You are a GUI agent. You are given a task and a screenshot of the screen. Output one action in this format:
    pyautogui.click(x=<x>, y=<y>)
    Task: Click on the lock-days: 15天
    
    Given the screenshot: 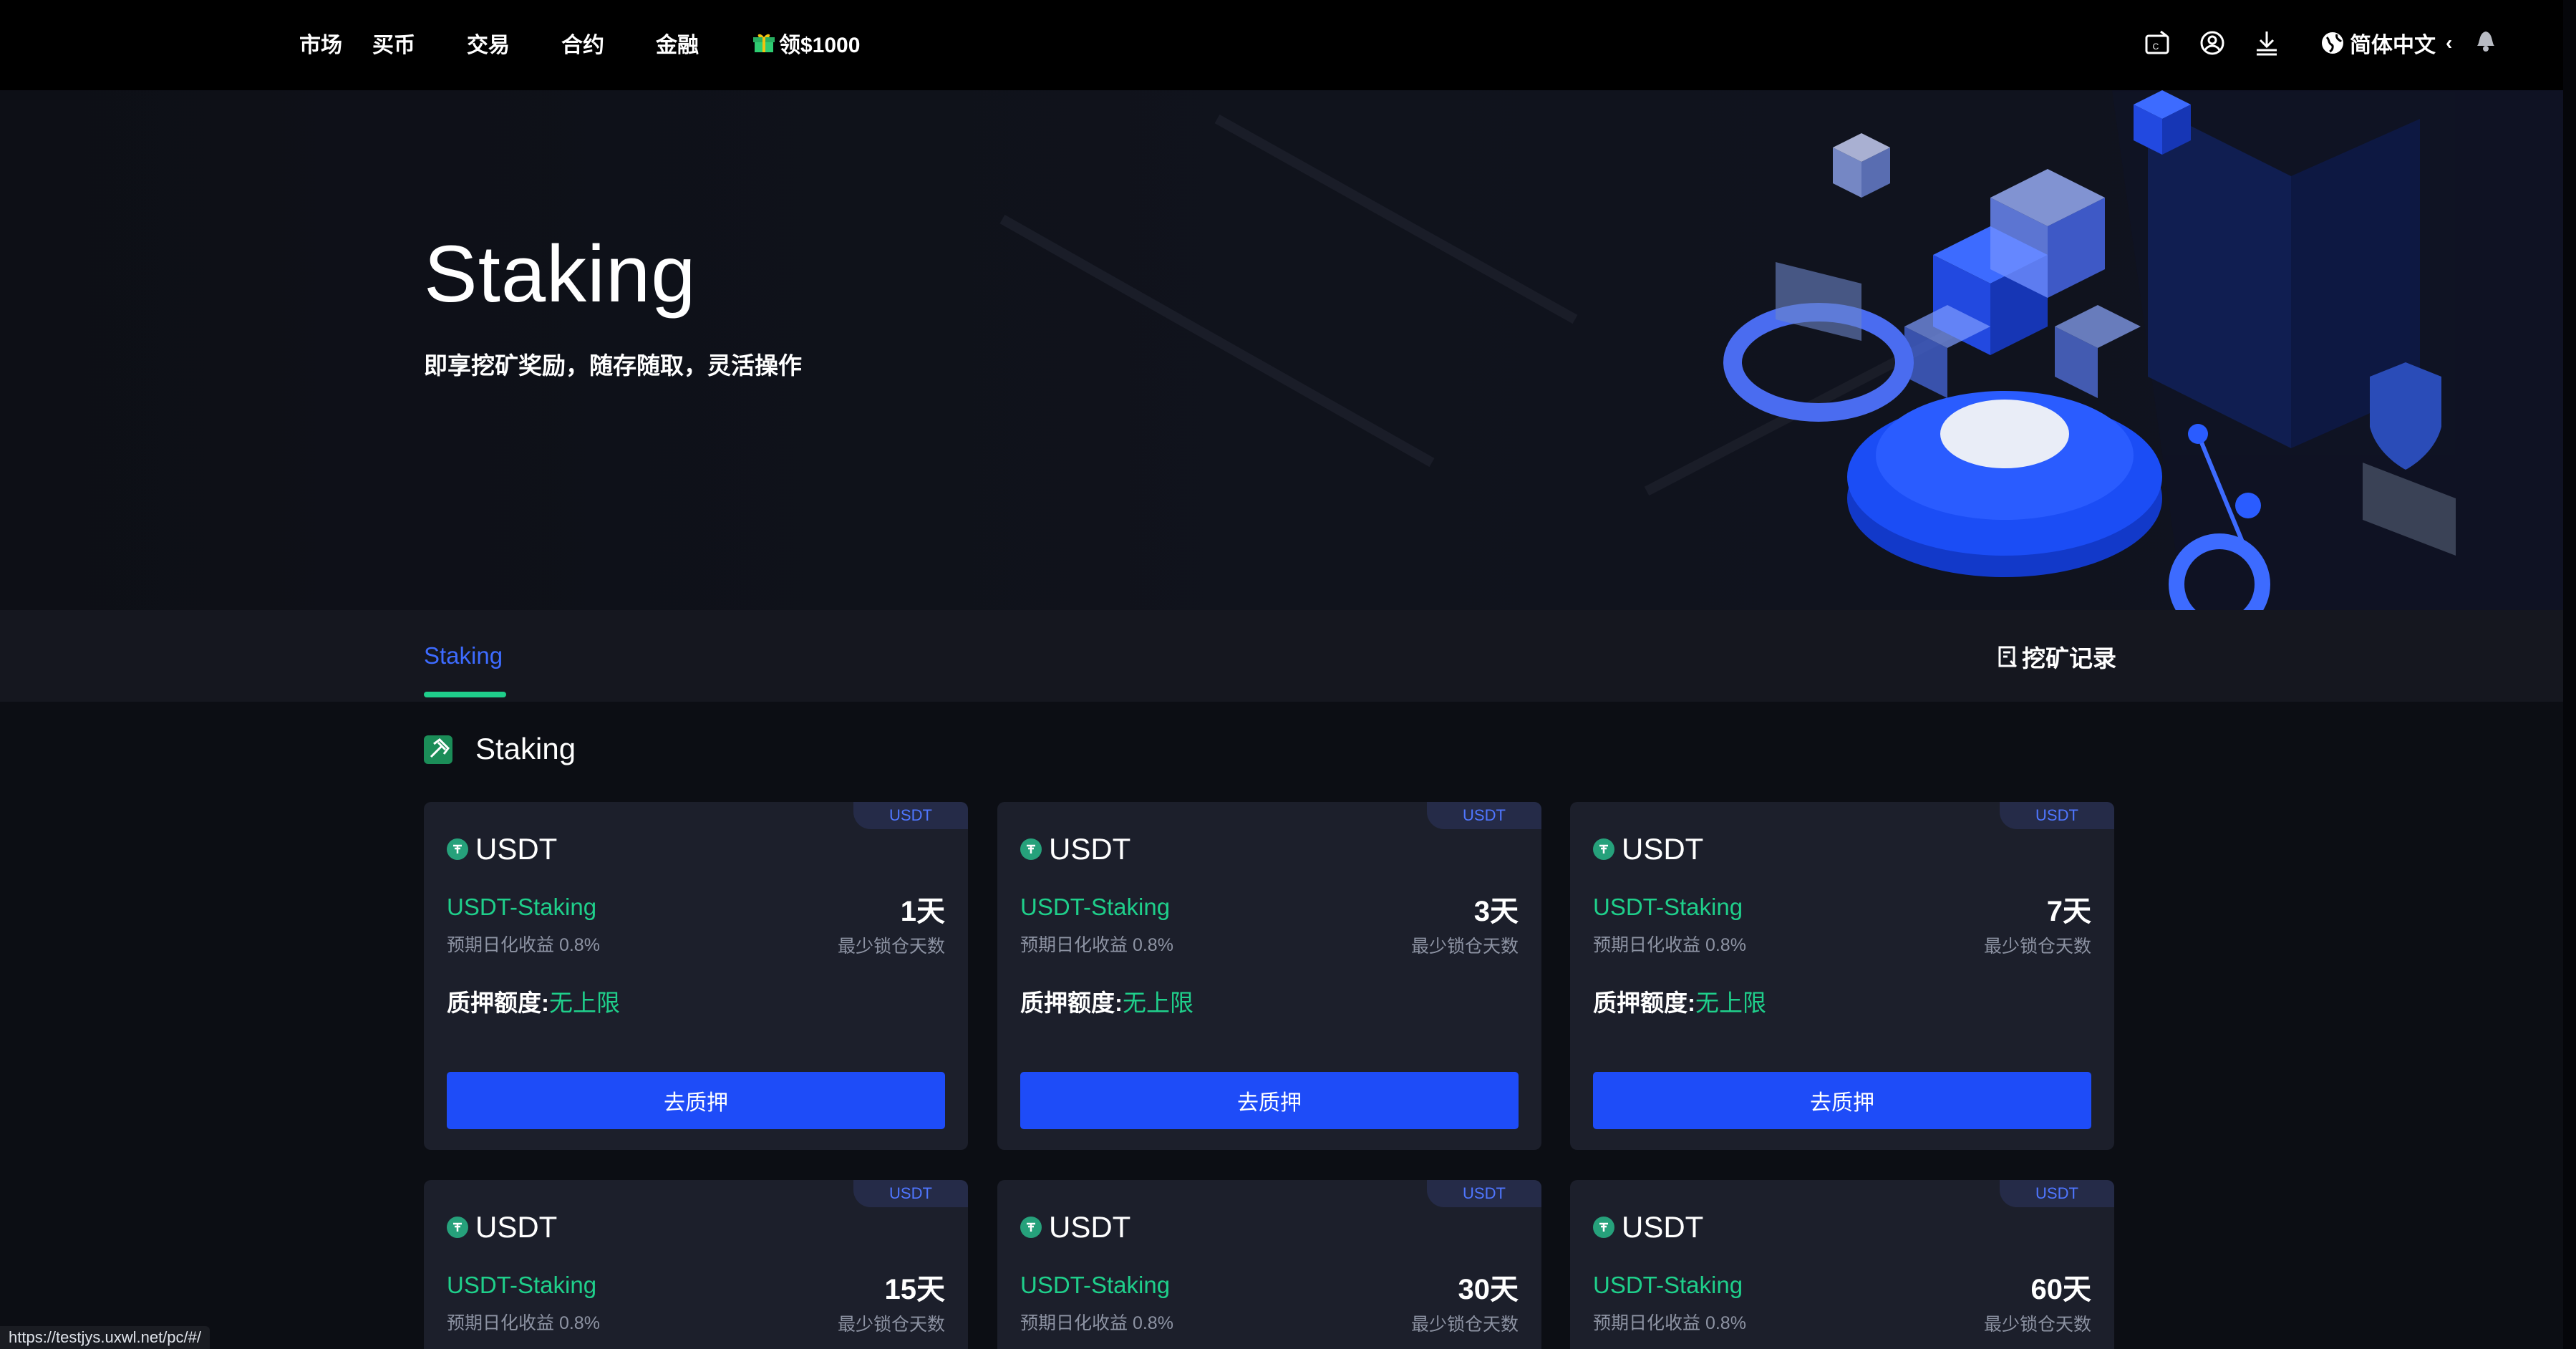 What is the action you would take?
    pyautogui.click(x=915, y=1289)
    